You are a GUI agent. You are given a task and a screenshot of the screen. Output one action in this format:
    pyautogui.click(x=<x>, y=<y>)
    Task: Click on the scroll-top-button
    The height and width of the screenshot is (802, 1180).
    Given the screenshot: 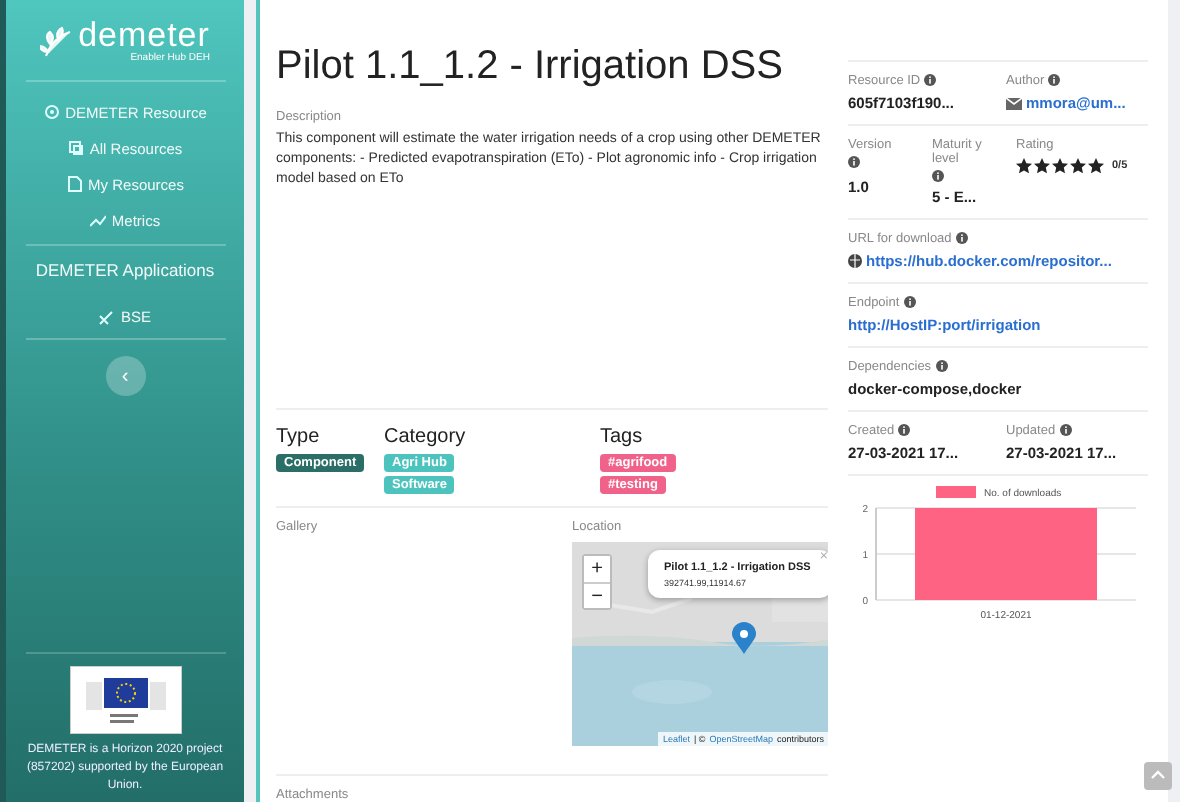 What is the action you would take?
    pyautogui.click(x=1158, y=776)
    